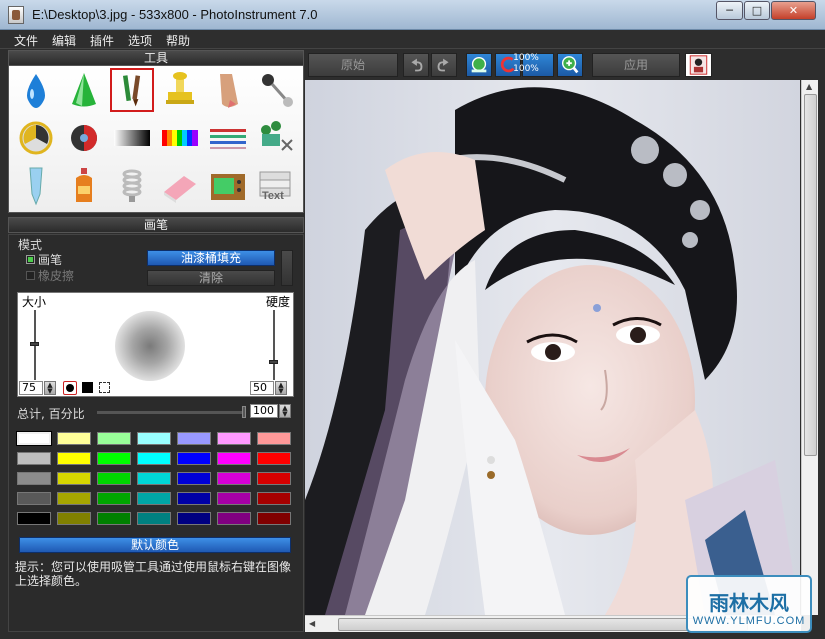 This screenshot has width=825, height=639. What do you see at coordinates (570, 65) in the screenshot?
I see `zoom-in-icon` at bounding box center [570, 65].